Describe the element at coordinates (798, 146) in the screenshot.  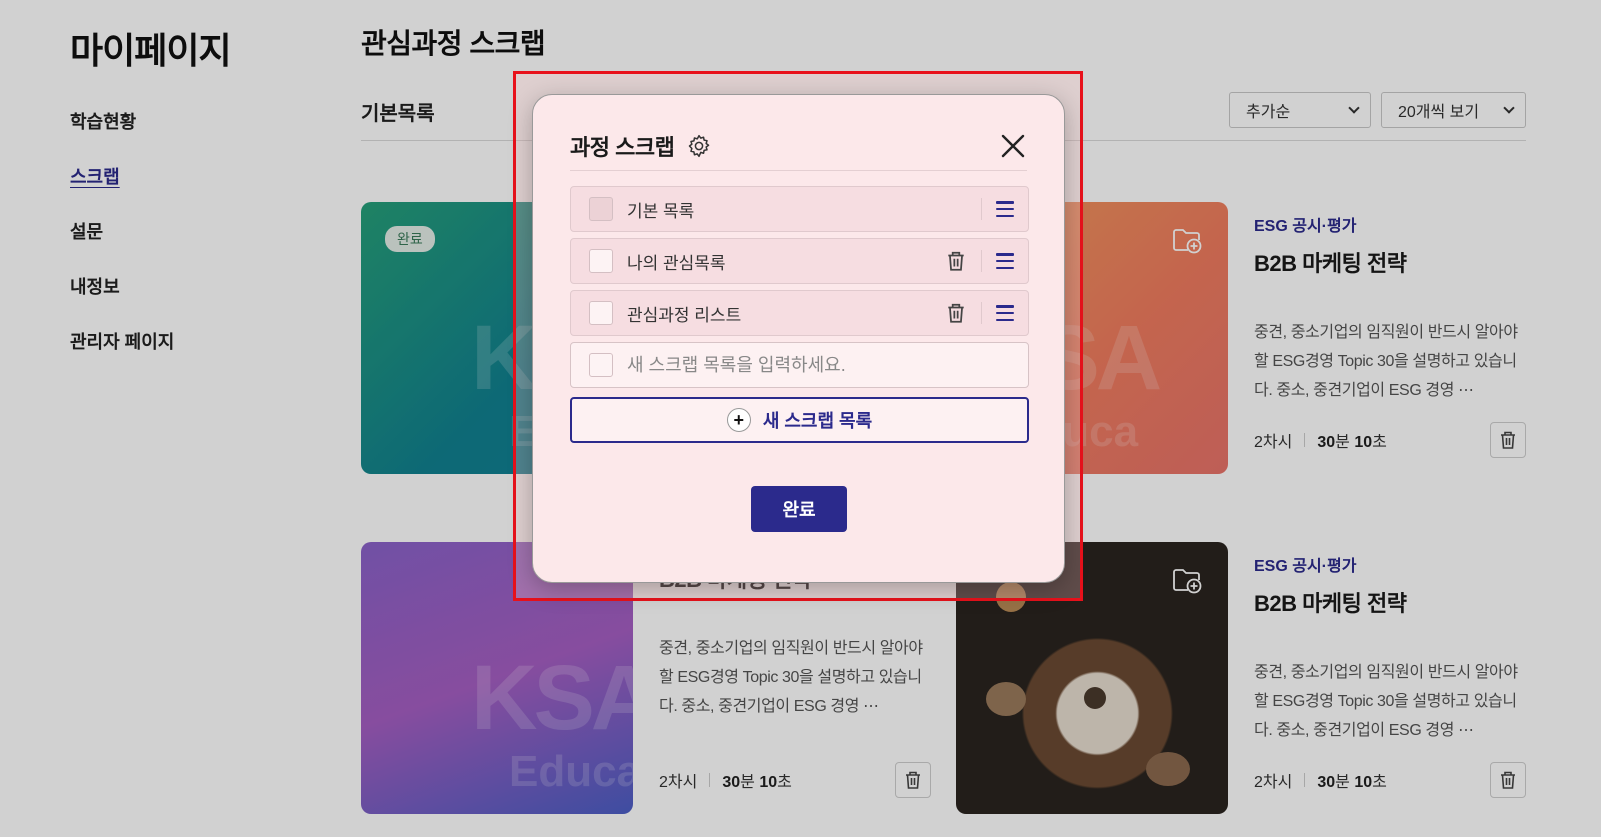
I see `modal-header: 과정 스크랩` at that location.